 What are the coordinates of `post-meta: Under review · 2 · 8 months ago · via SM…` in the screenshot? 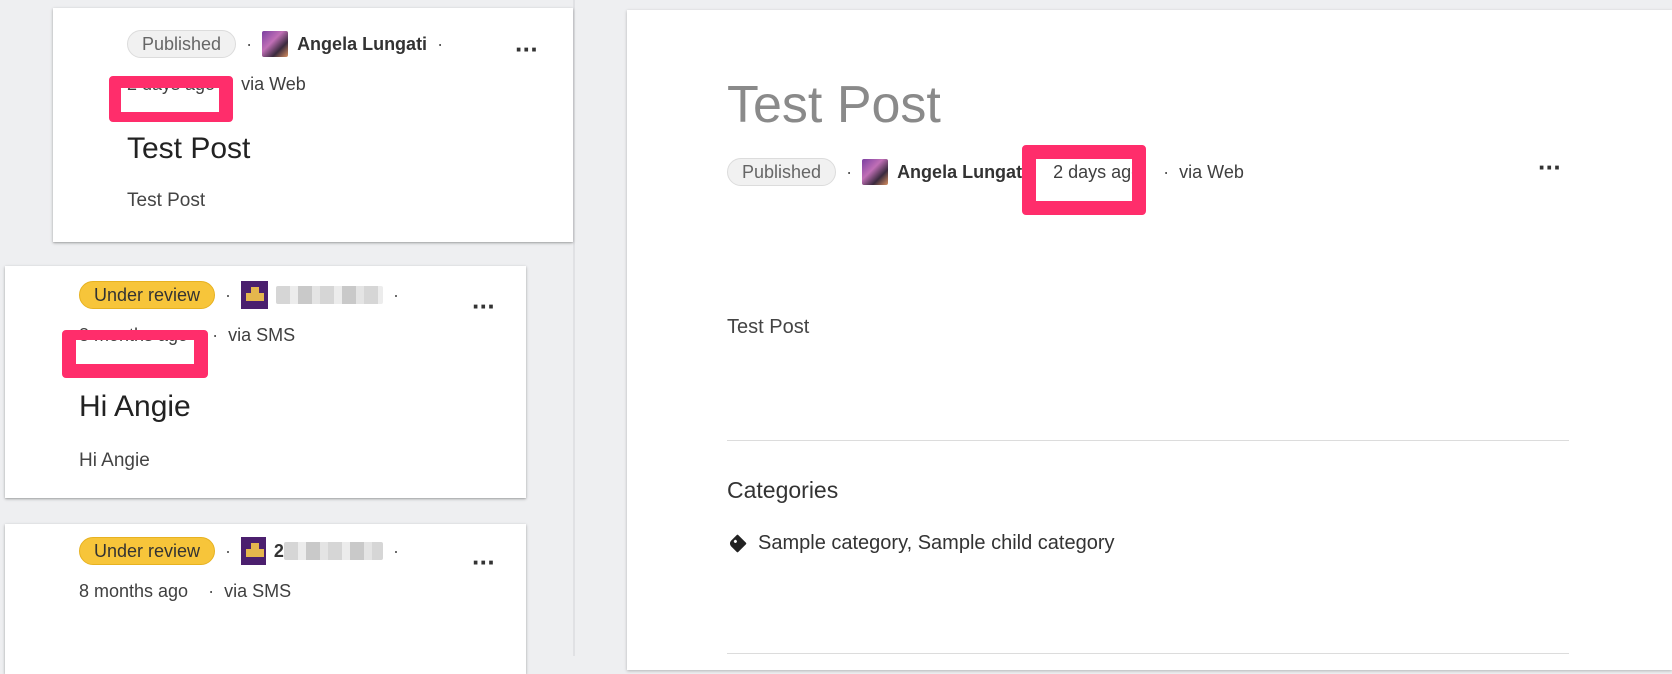 It's located at (244, 571).